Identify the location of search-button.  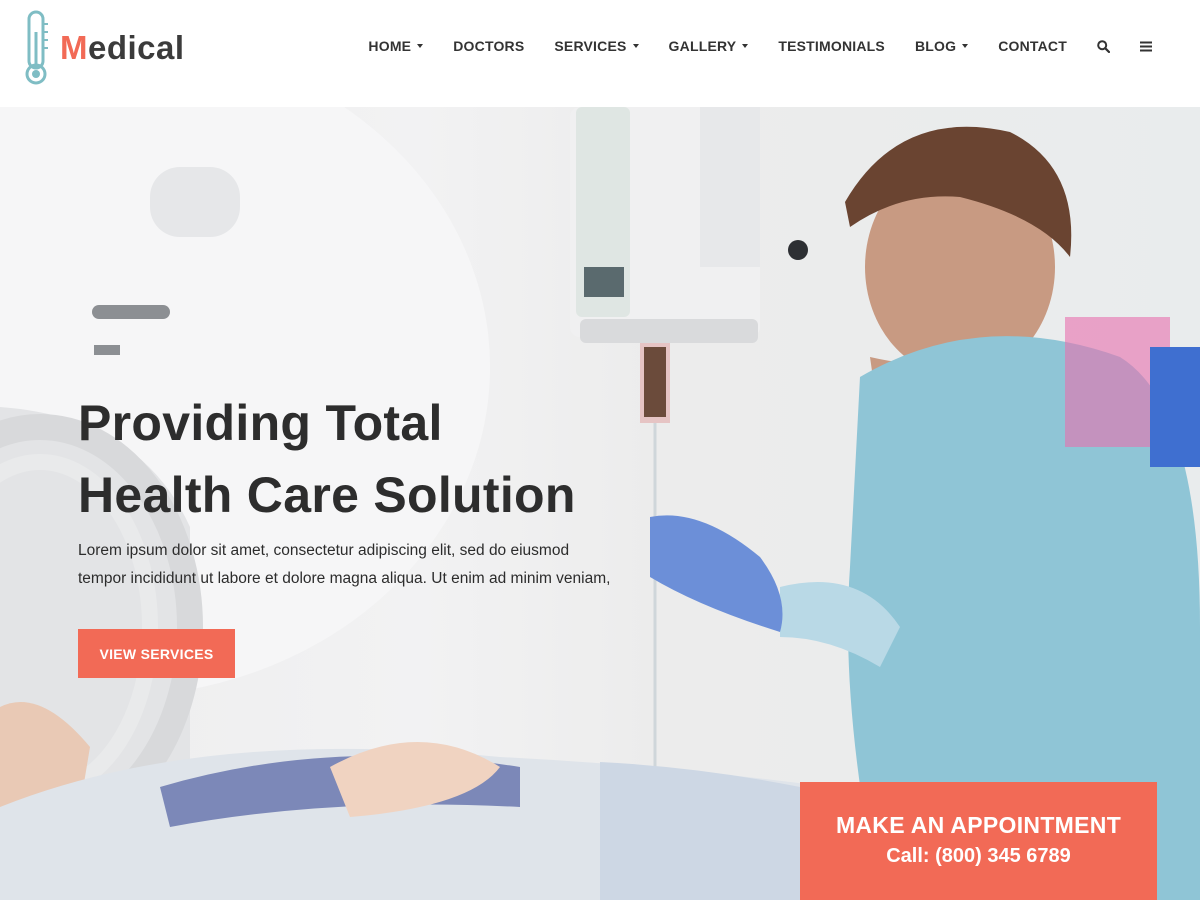
(1103, 46).